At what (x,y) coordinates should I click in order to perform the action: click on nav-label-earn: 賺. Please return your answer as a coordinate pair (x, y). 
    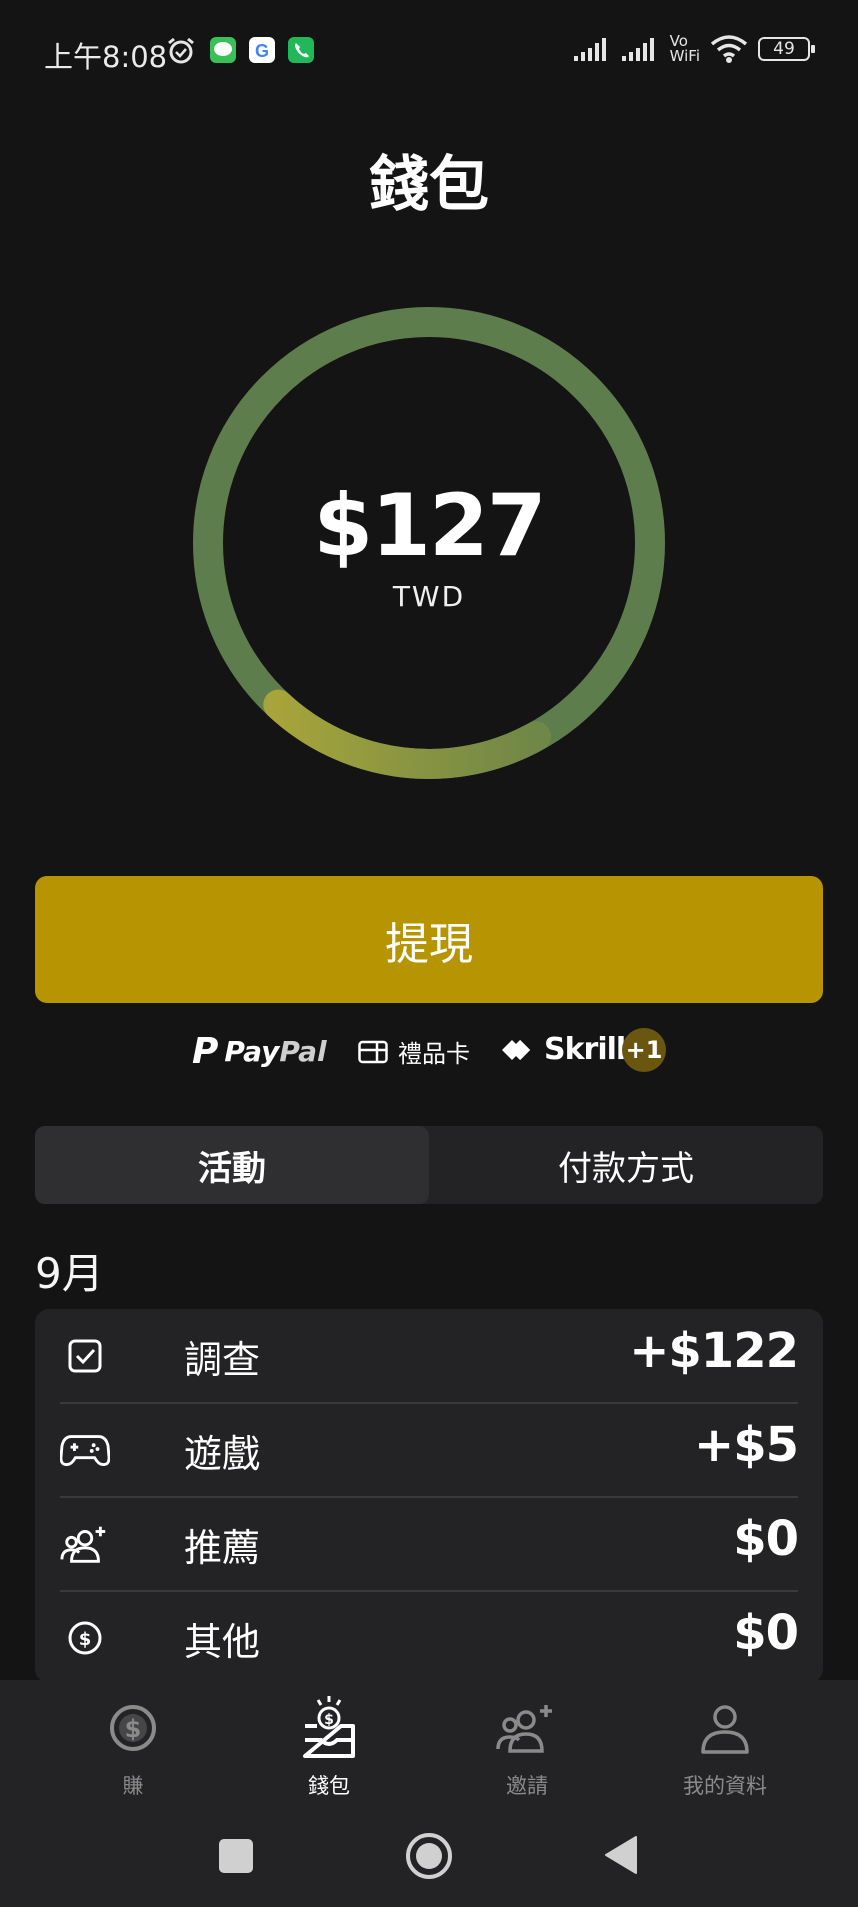
    Looking at the image, I should click on (133, 1786).